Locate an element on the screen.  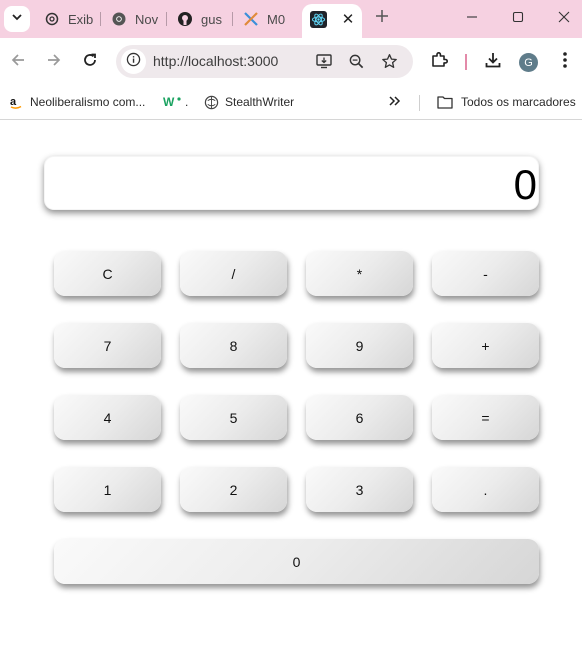
tab-4: M0 is located at coordinates (264, 19).